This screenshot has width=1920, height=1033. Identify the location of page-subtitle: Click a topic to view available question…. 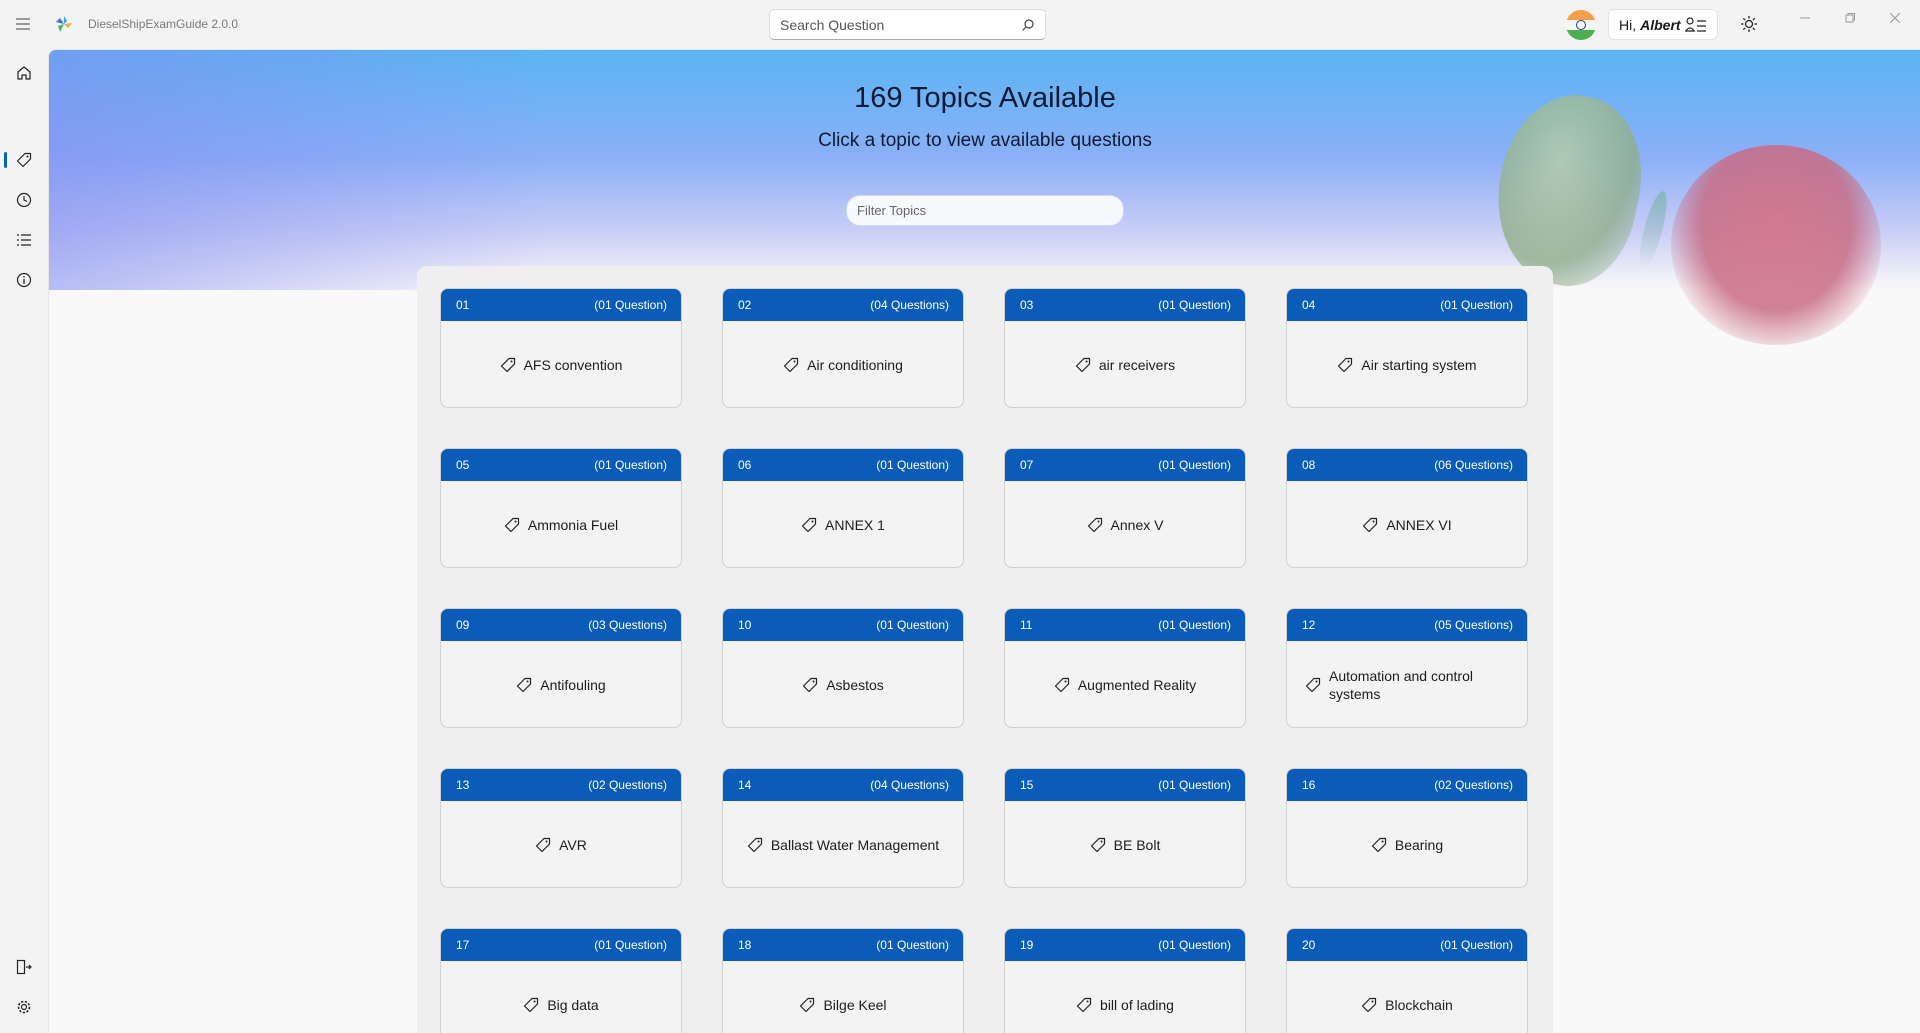
(985, 140).